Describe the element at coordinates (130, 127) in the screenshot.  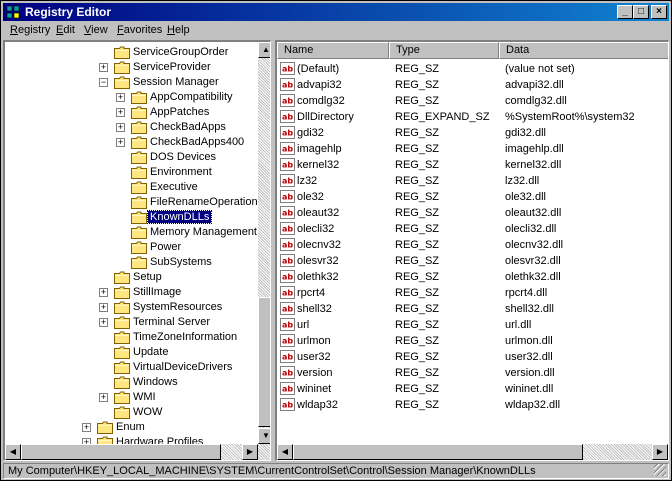
I see `tree-node: + CheckBadApps` at that location.